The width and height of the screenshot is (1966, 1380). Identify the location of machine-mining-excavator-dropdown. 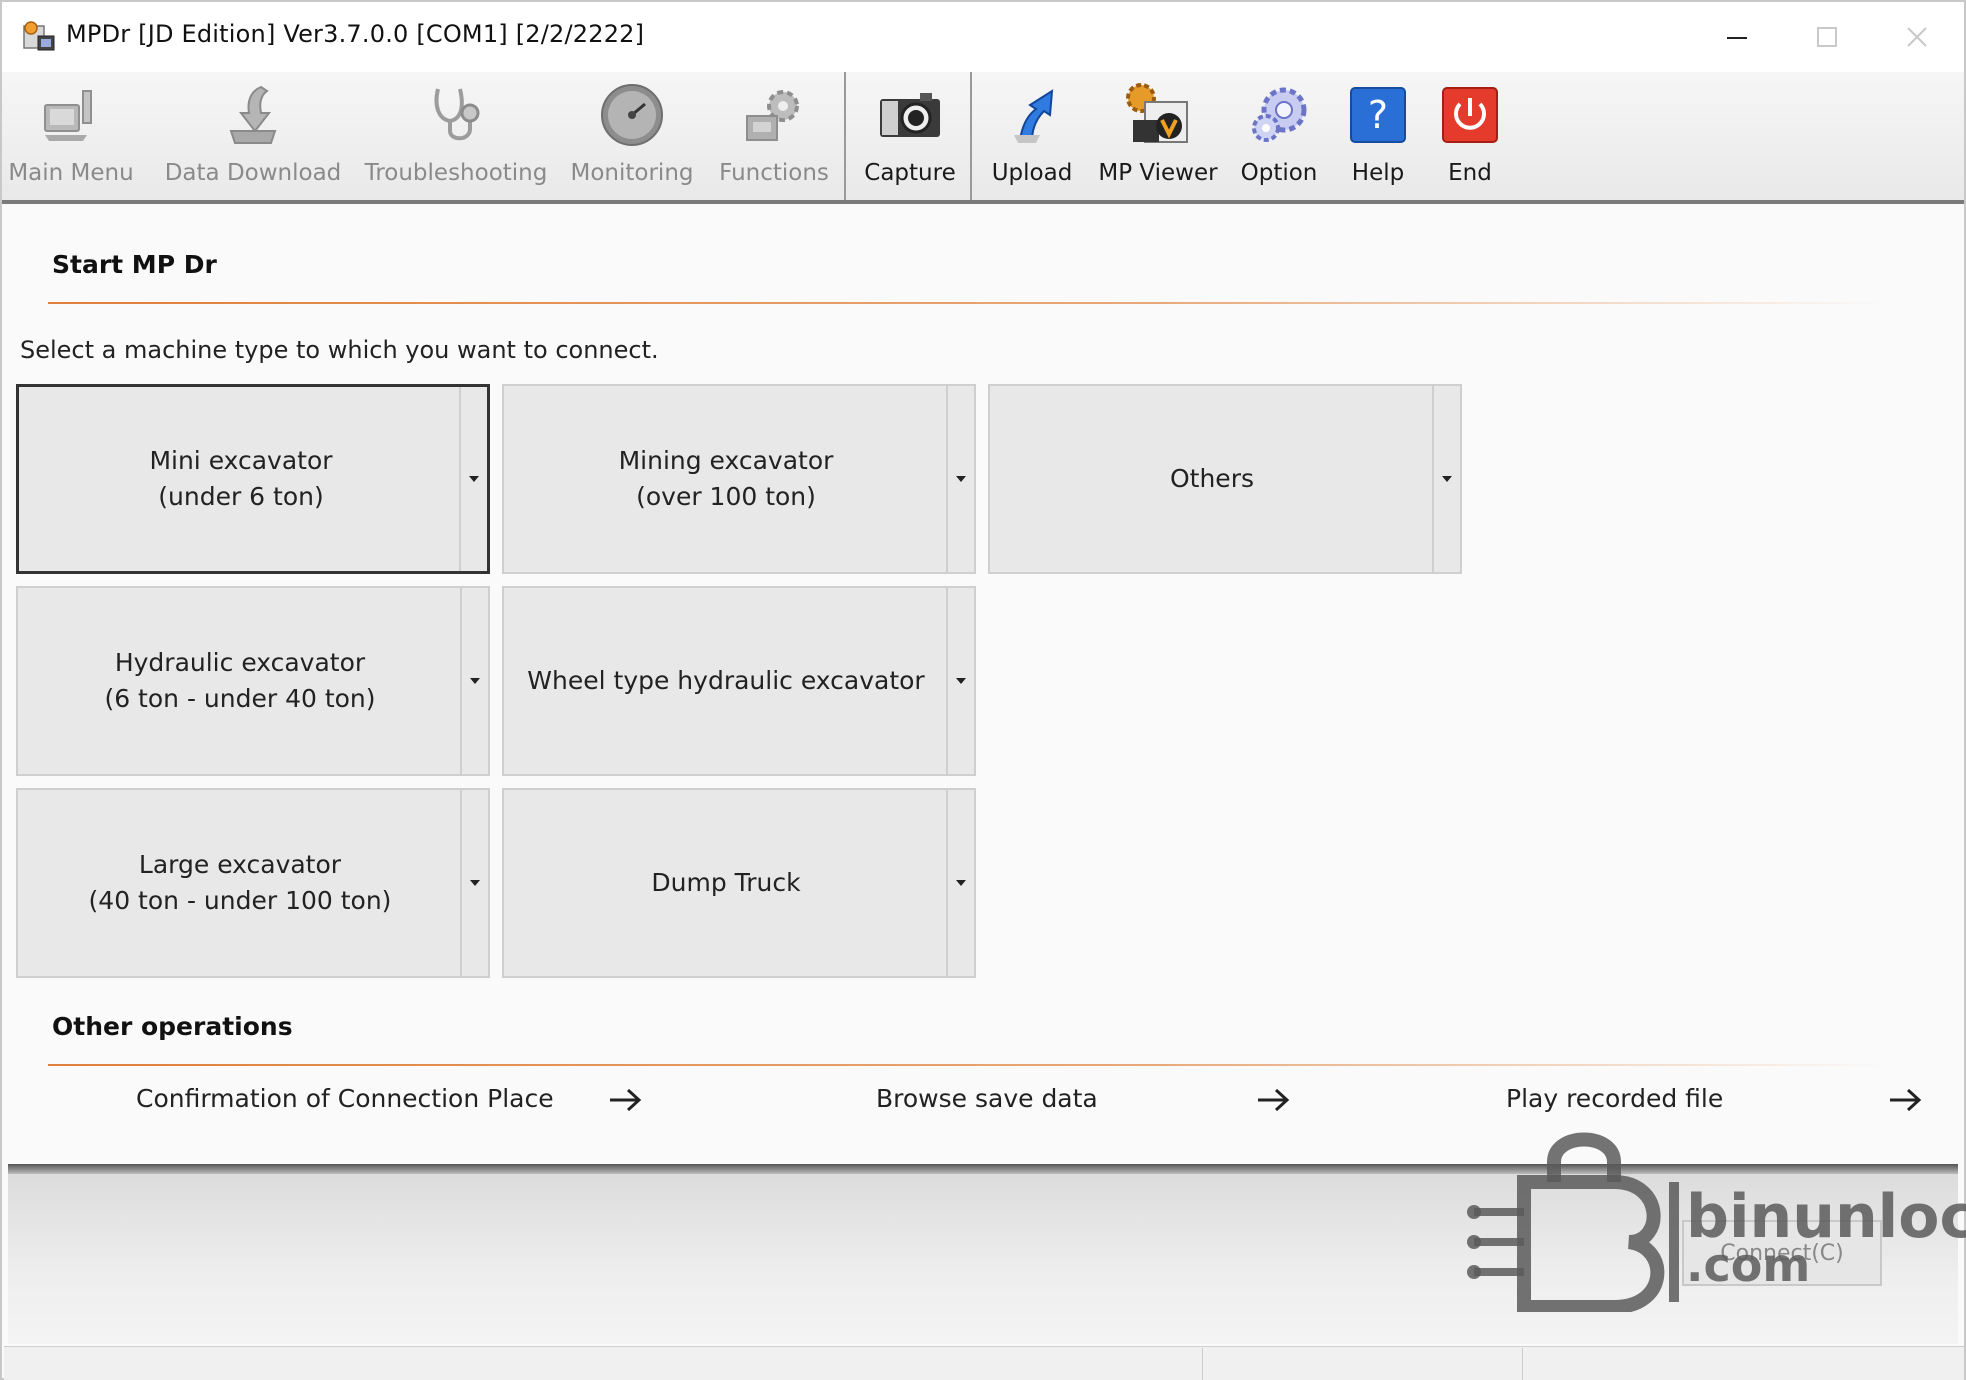
(960, 479).